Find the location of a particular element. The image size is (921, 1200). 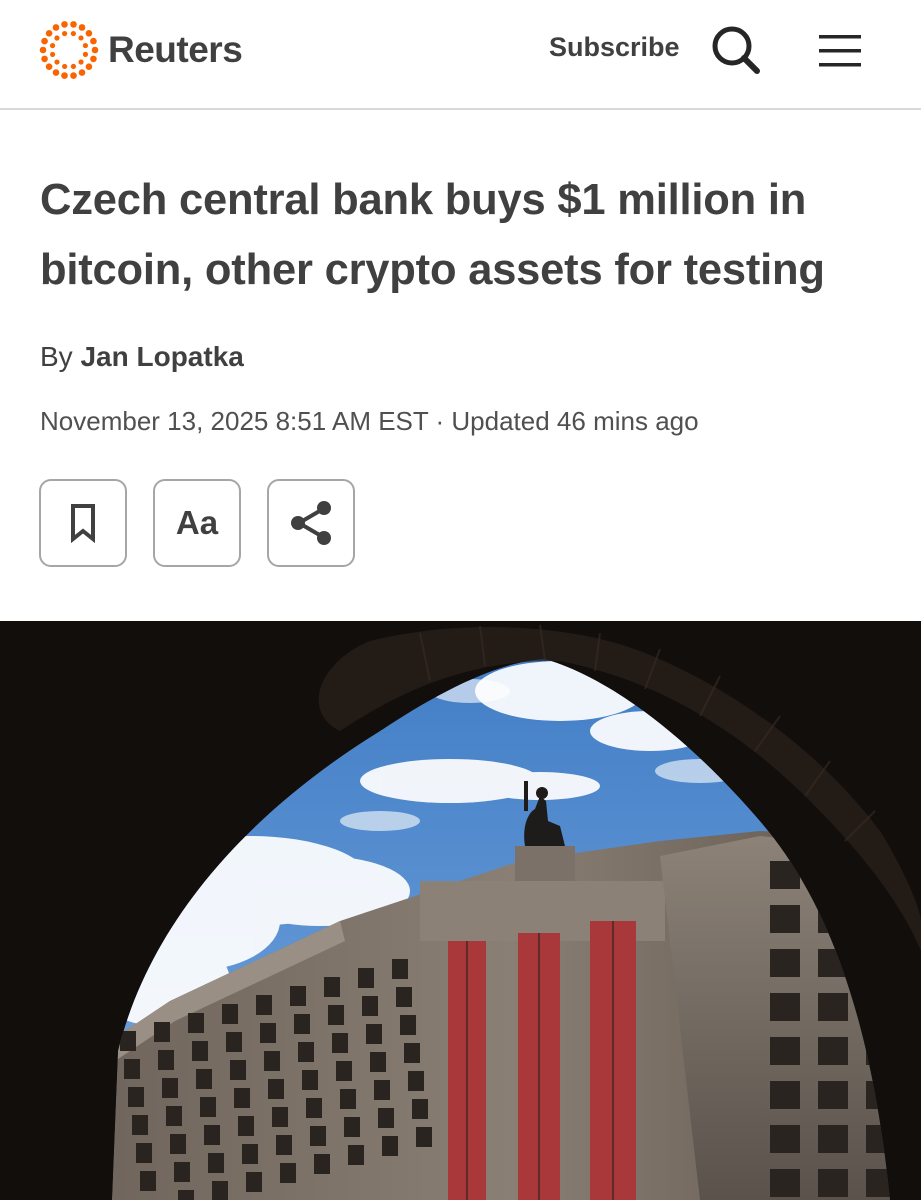

search-icon is located at coordinates (736, 50).